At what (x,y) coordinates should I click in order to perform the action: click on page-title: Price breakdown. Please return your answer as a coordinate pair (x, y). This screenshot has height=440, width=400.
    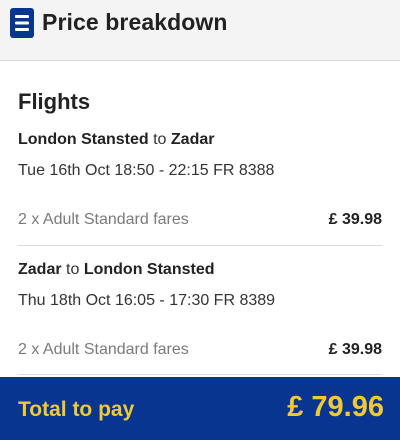
    Looking at the image, I should click on (135, 22).